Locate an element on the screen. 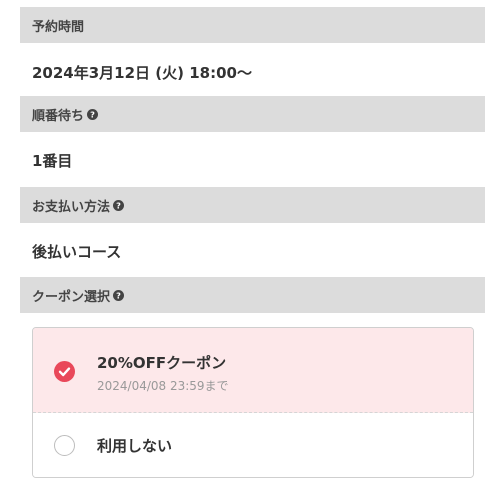  check-icon is located at coordinates (64, 372).